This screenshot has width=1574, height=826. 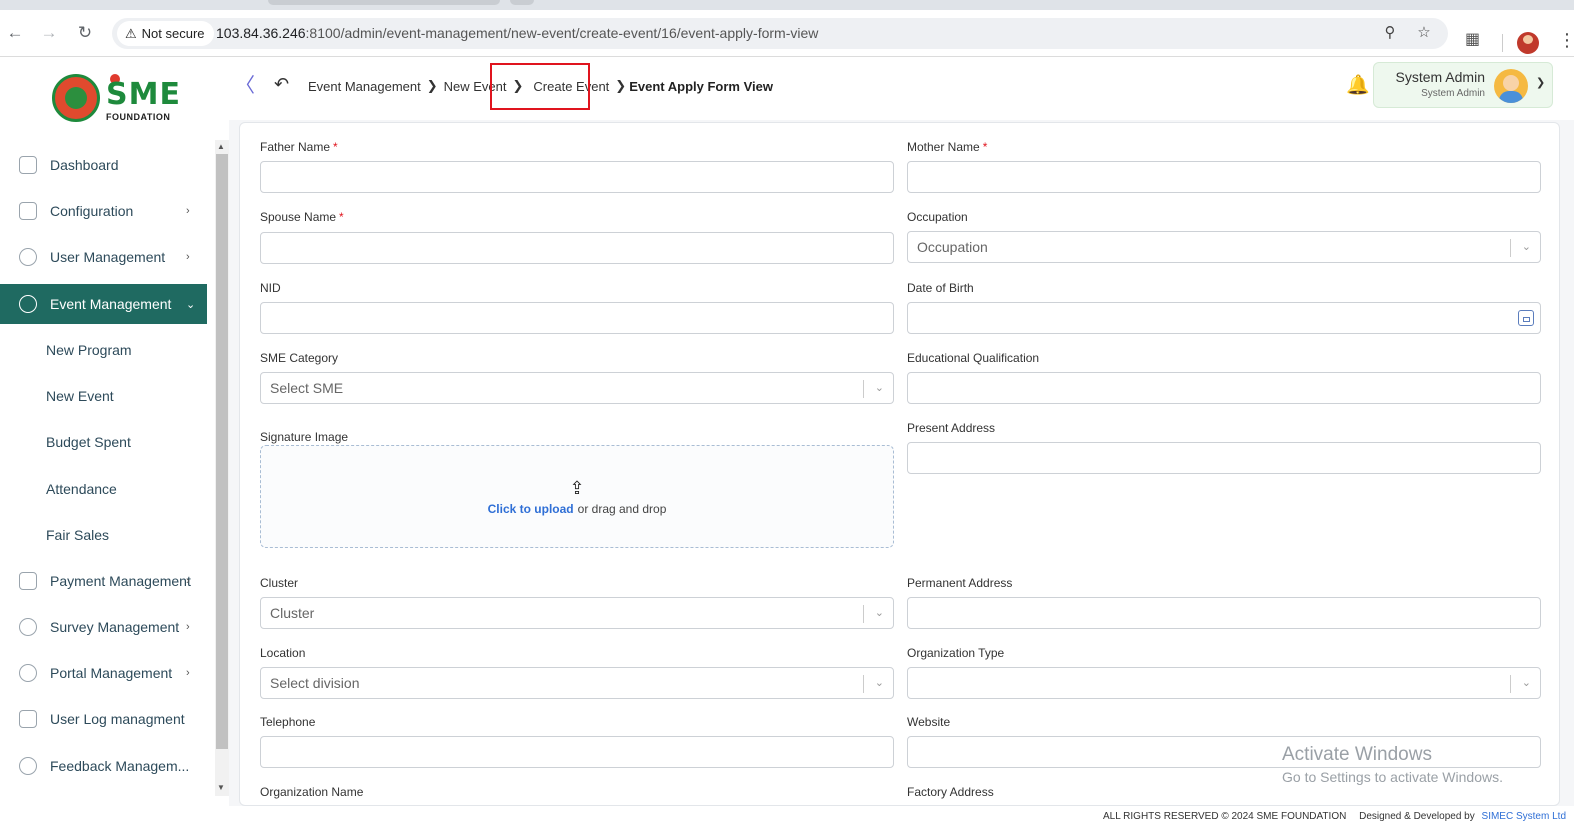 I want to click on sme-category-placeholder: Select SME, so click(x=307, y=388).